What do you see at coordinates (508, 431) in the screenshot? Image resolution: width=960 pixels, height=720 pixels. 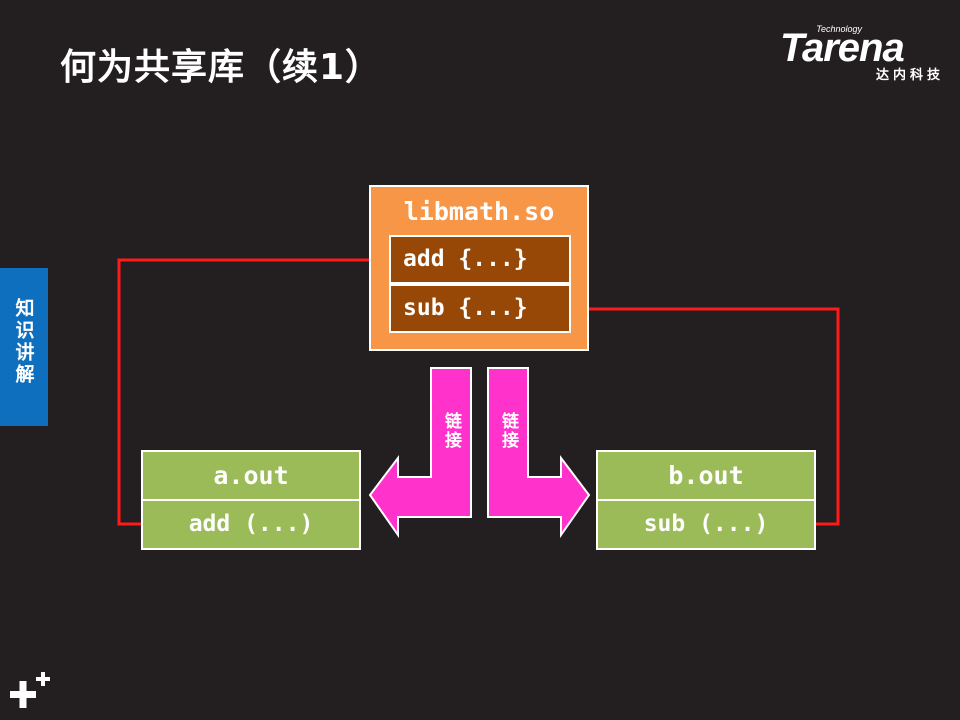 I see `link-label-right: 链接` at bounding box center [508, 431].